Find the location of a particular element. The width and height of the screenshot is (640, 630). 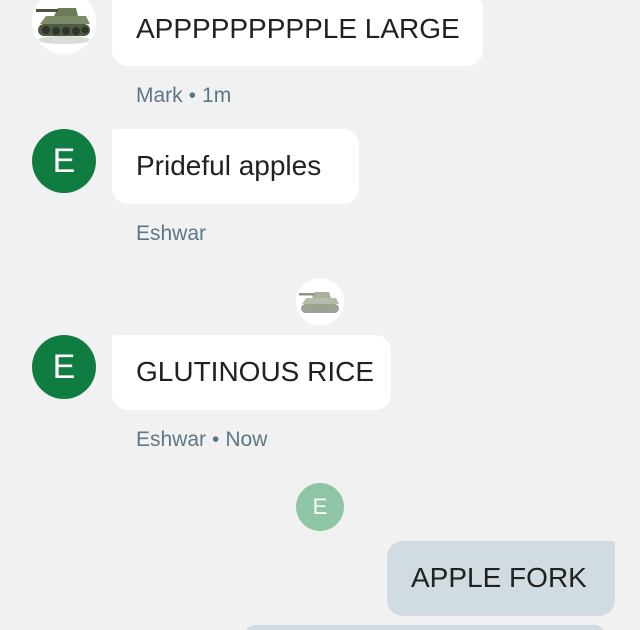

message-text: Prideful apples is located at coordinates (229, 165).